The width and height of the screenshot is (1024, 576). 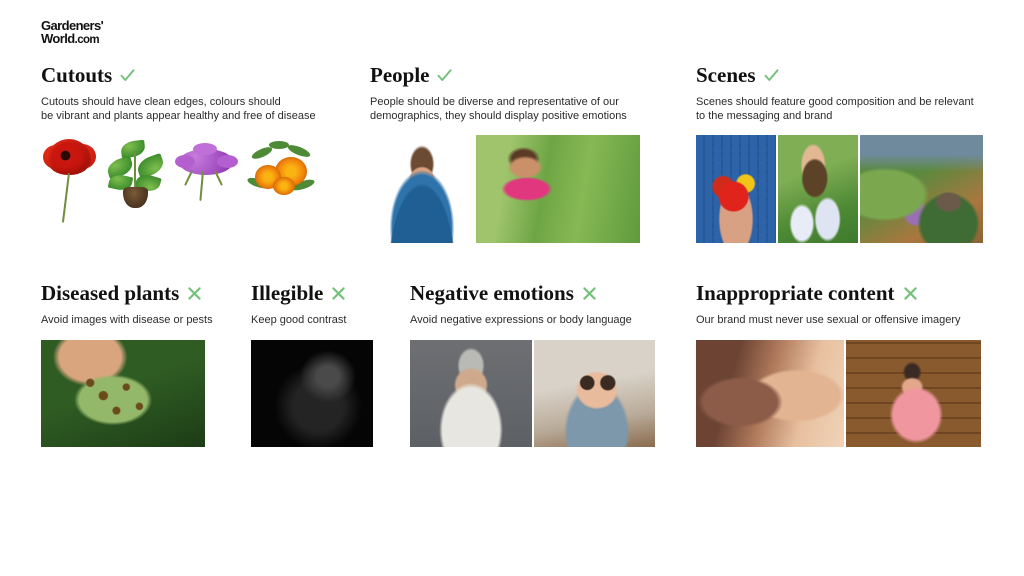 I want to click on cutout-purple-verbena, so click(x=206, y=189).